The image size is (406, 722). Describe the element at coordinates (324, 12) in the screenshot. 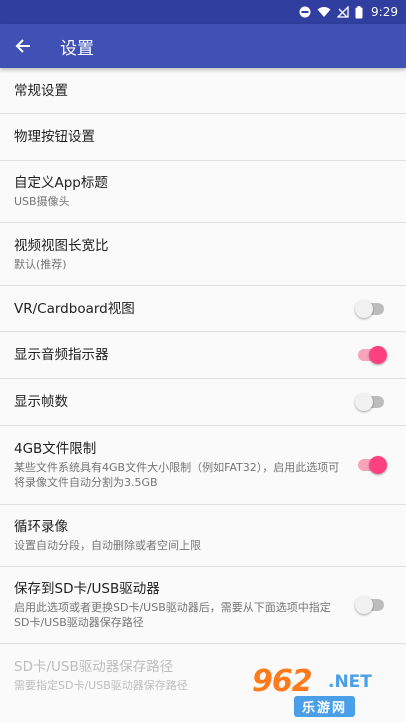

I see `wifi-icon` at that location.